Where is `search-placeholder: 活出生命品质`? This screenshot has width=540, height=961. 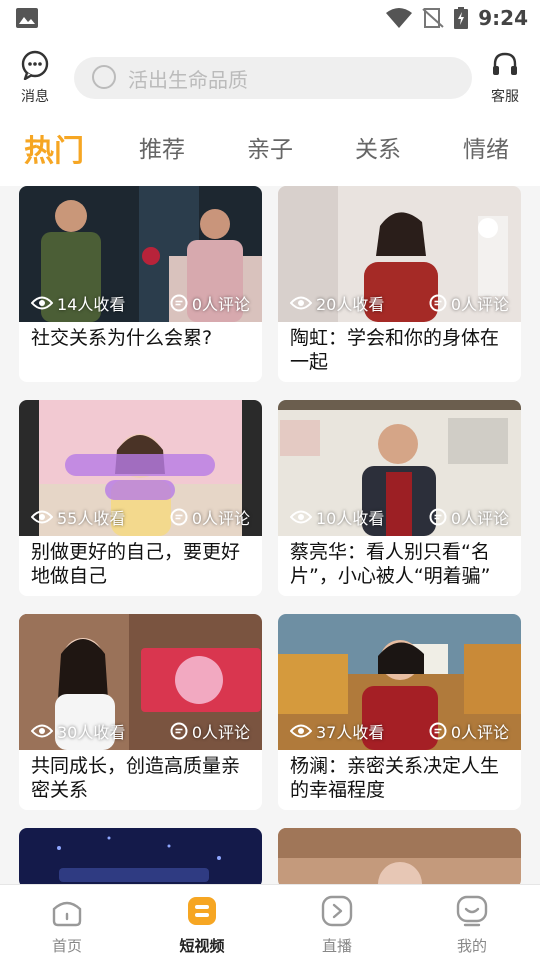 search-placeholder: 活出生命品质 is located at coordinates (188, 79).